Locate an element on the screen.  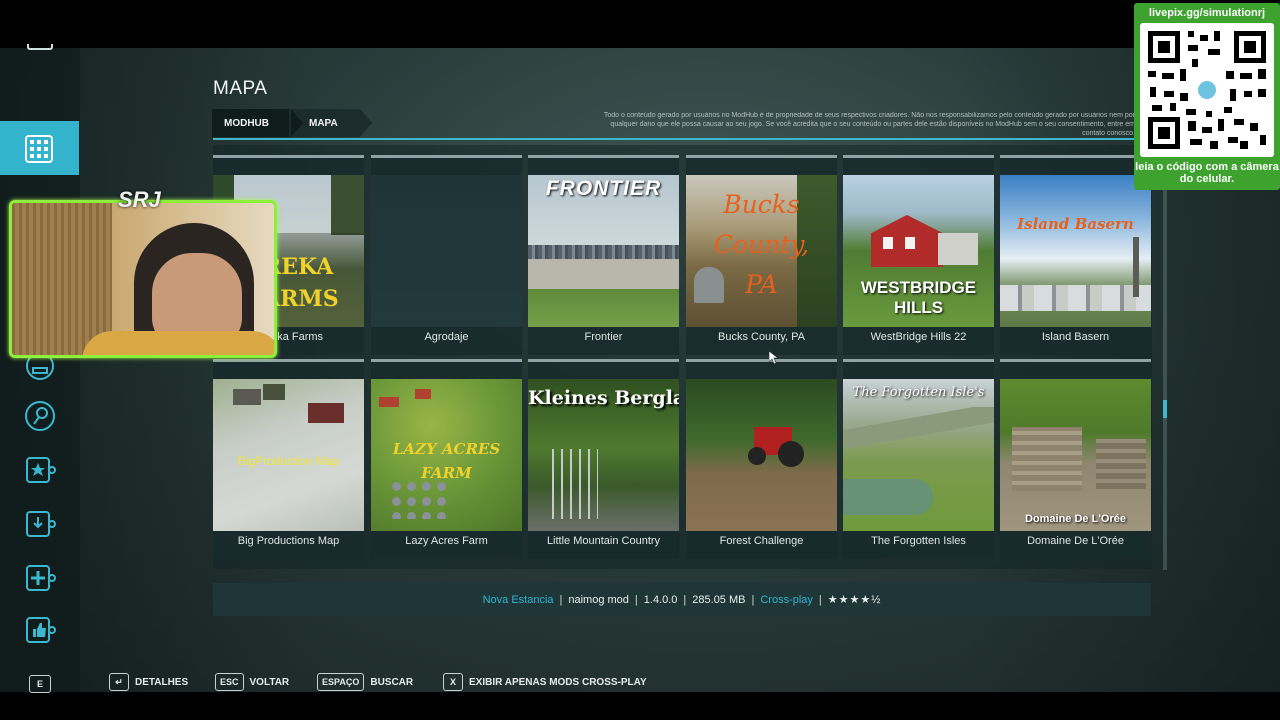
map-card: Forest Challenge is located at coordinates (761, 459).